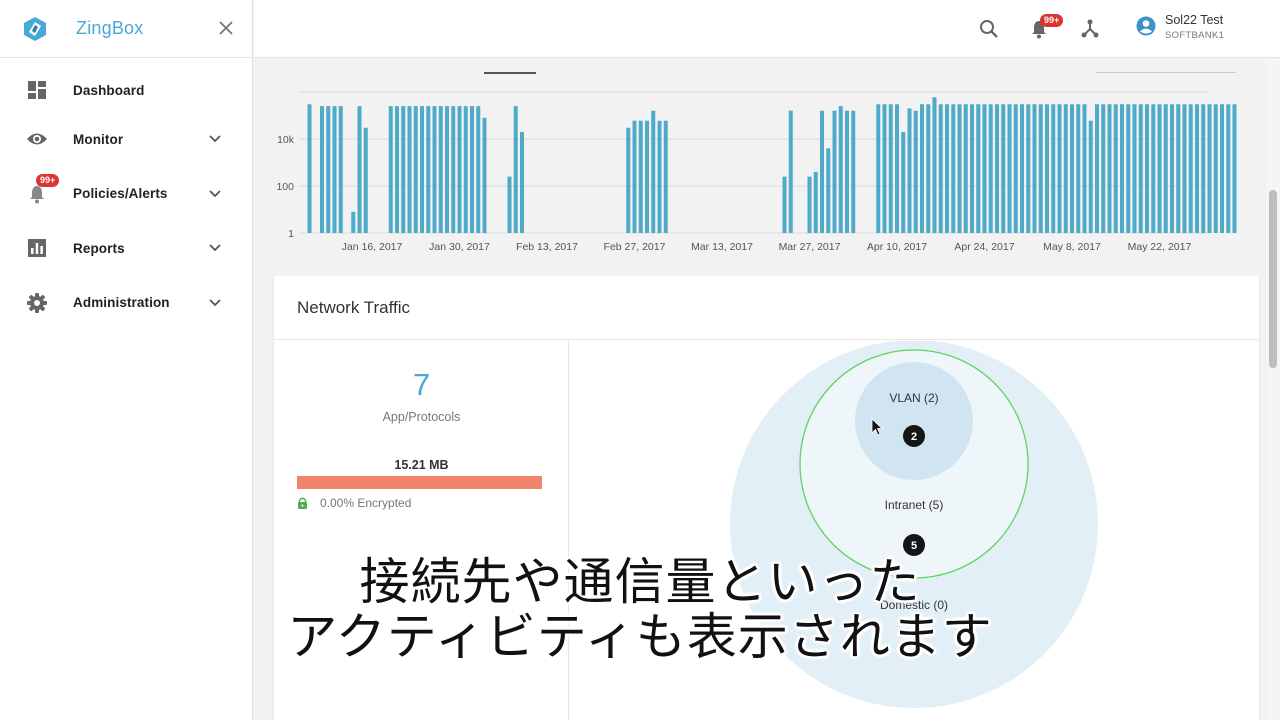 The height and width of the screenshot is (720, 1280). I want to click on network-topology-icon, so click(1090, 29).